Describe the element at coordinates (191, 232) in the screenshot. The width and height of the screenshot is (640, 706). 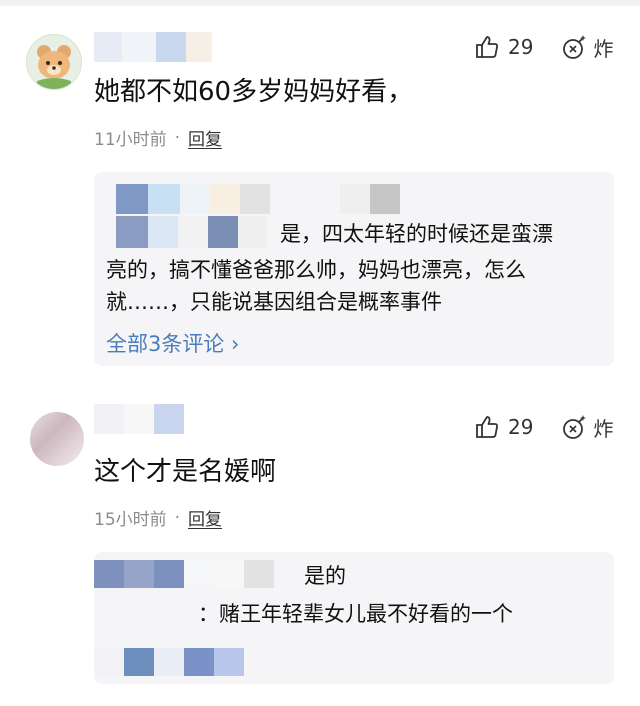
I see `reply-mention-blurred` at that location.